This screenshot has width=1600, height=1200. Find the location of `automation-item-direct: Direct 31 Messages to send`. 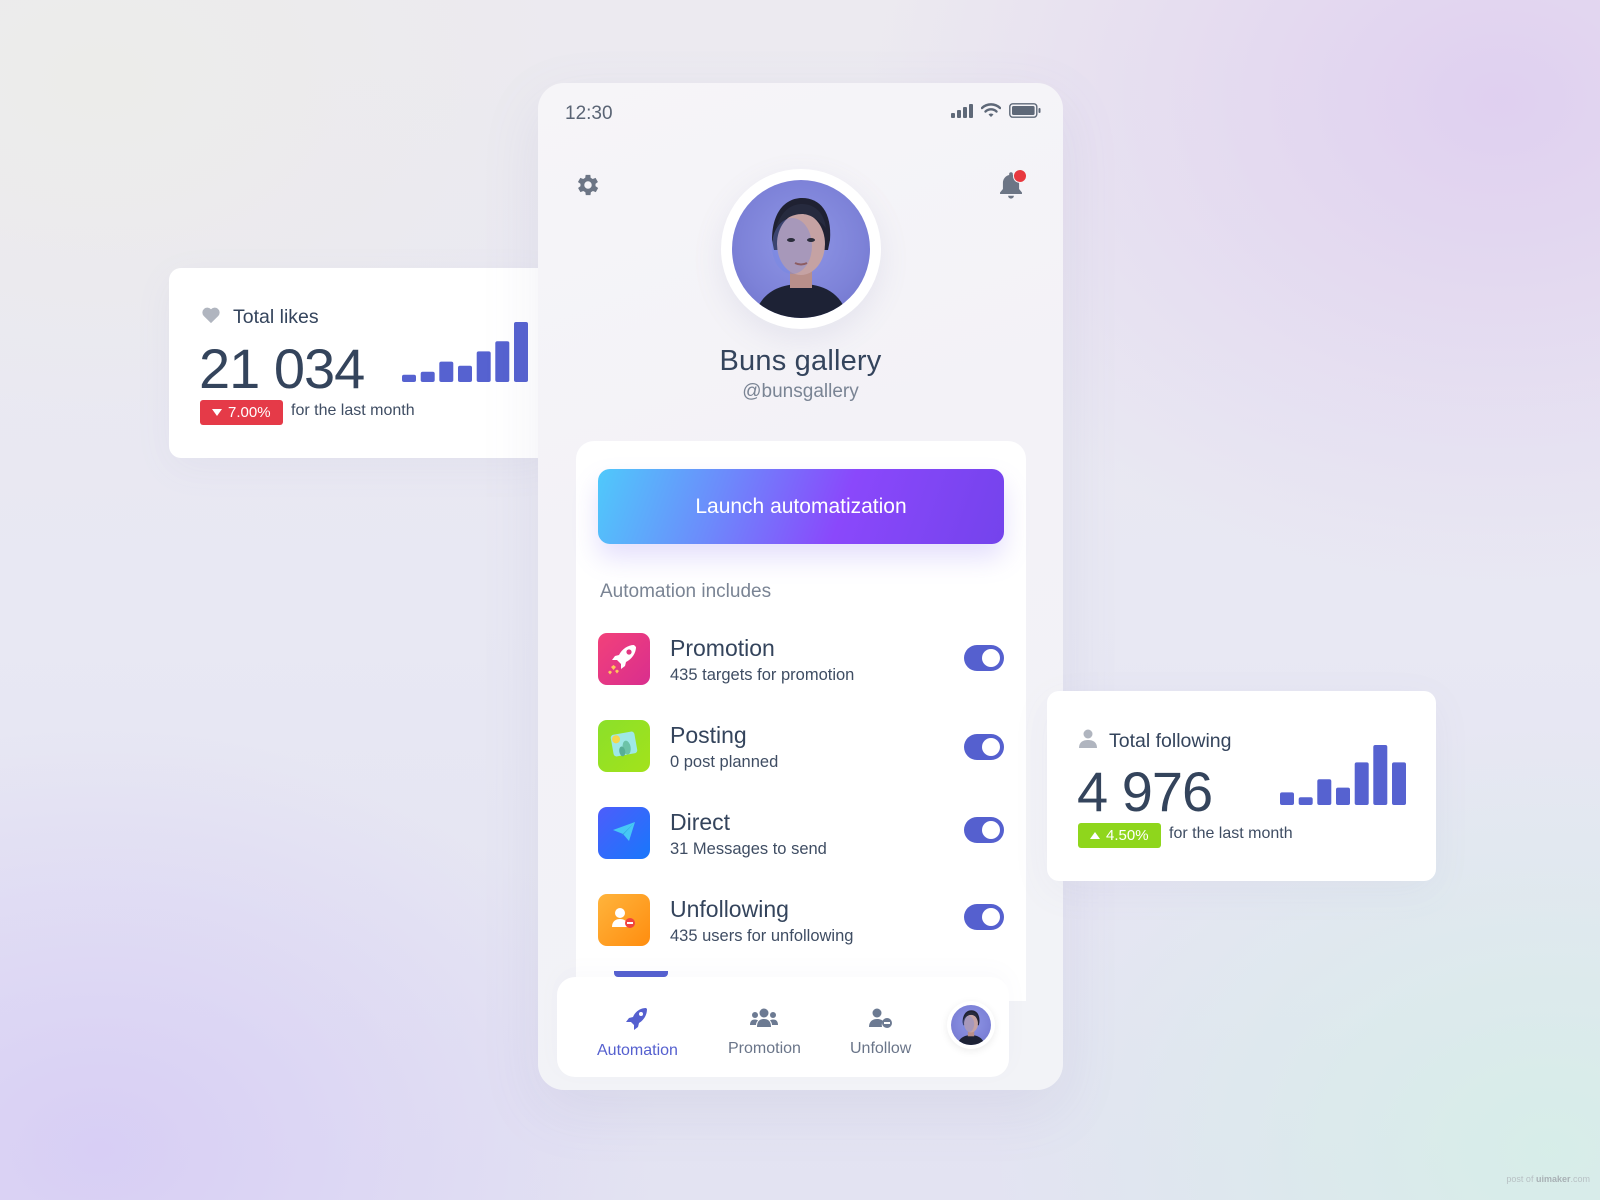

automation-item-direct: Direct 31 Messages to send is located at coordinates (801, 835).